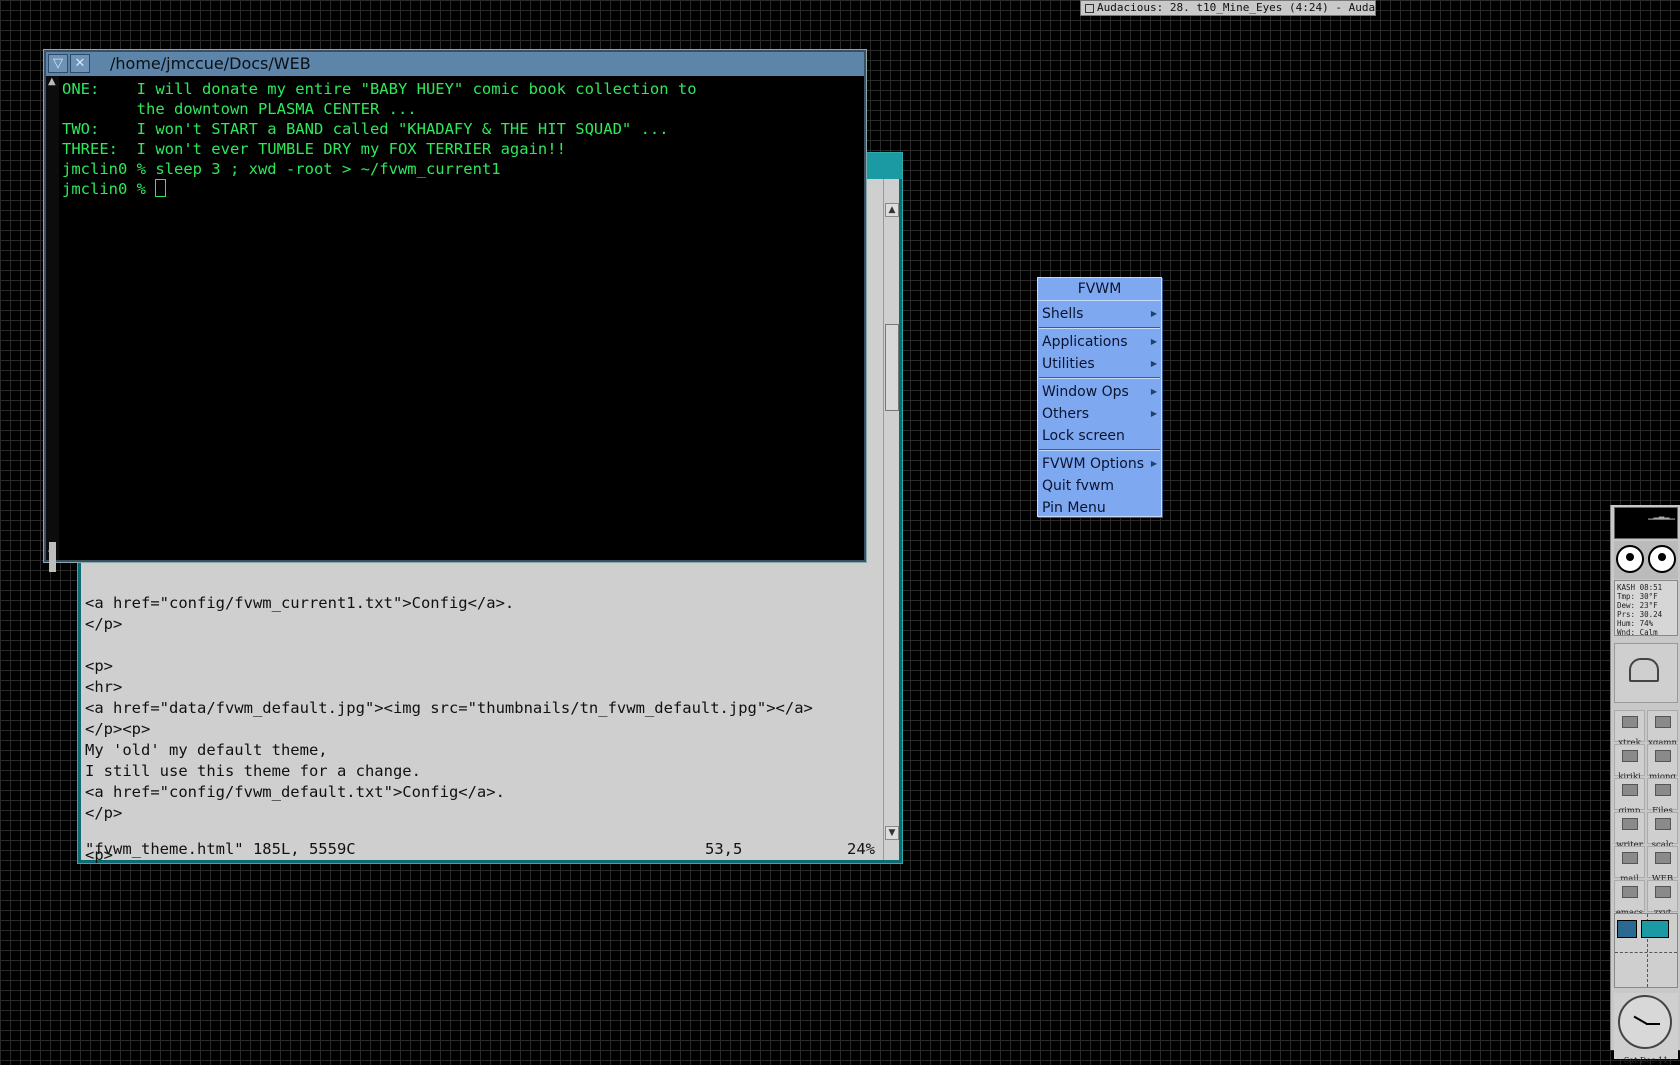 The width and height of the screenshot is (1680, 1065). Describe the element at coordinates (1646, 950) in the screenshot. I see `desktop-pager` at that location.